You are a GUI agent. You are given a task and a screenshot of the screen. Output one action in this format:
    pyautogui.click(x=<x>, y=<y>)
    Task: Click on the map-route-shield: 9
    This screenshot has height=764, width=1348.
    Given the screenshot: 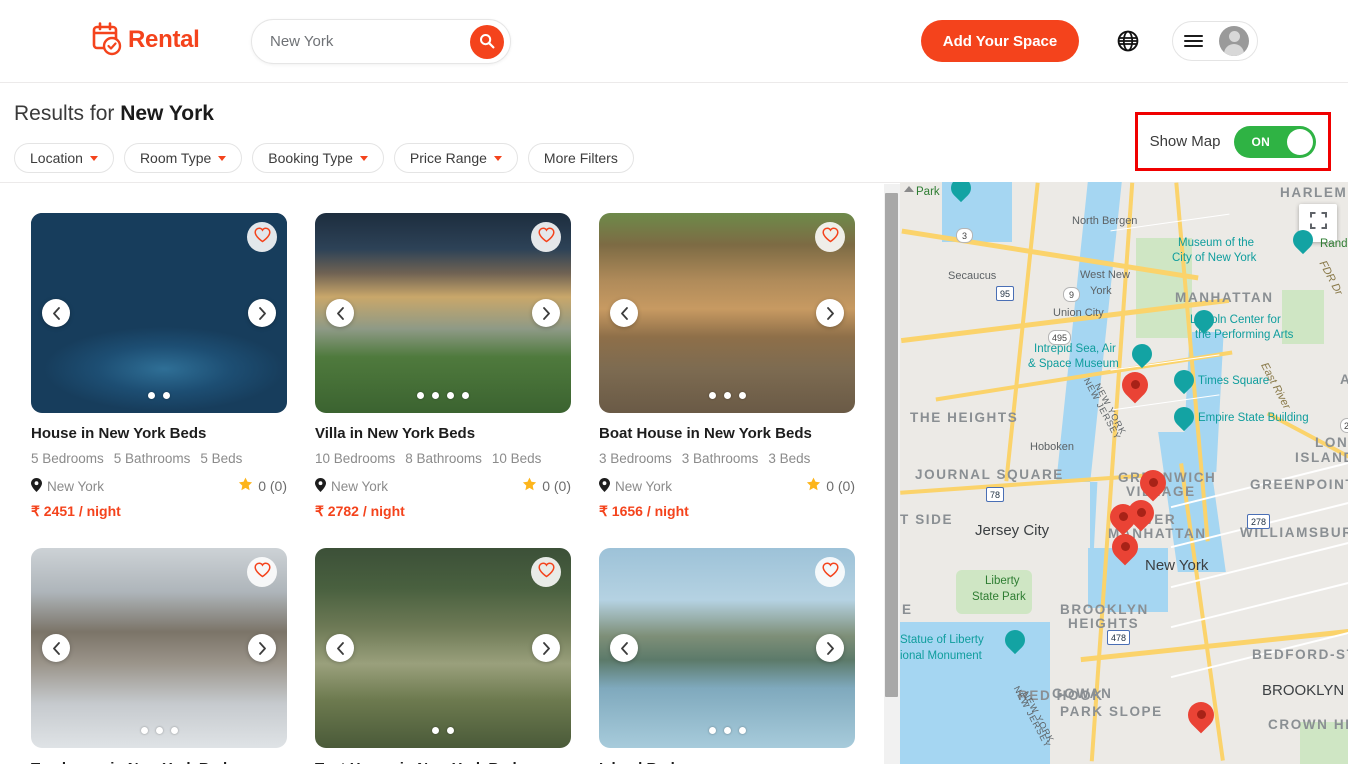 What is the action you would take?
    pyautogui.click(x=1071, y=294)
    